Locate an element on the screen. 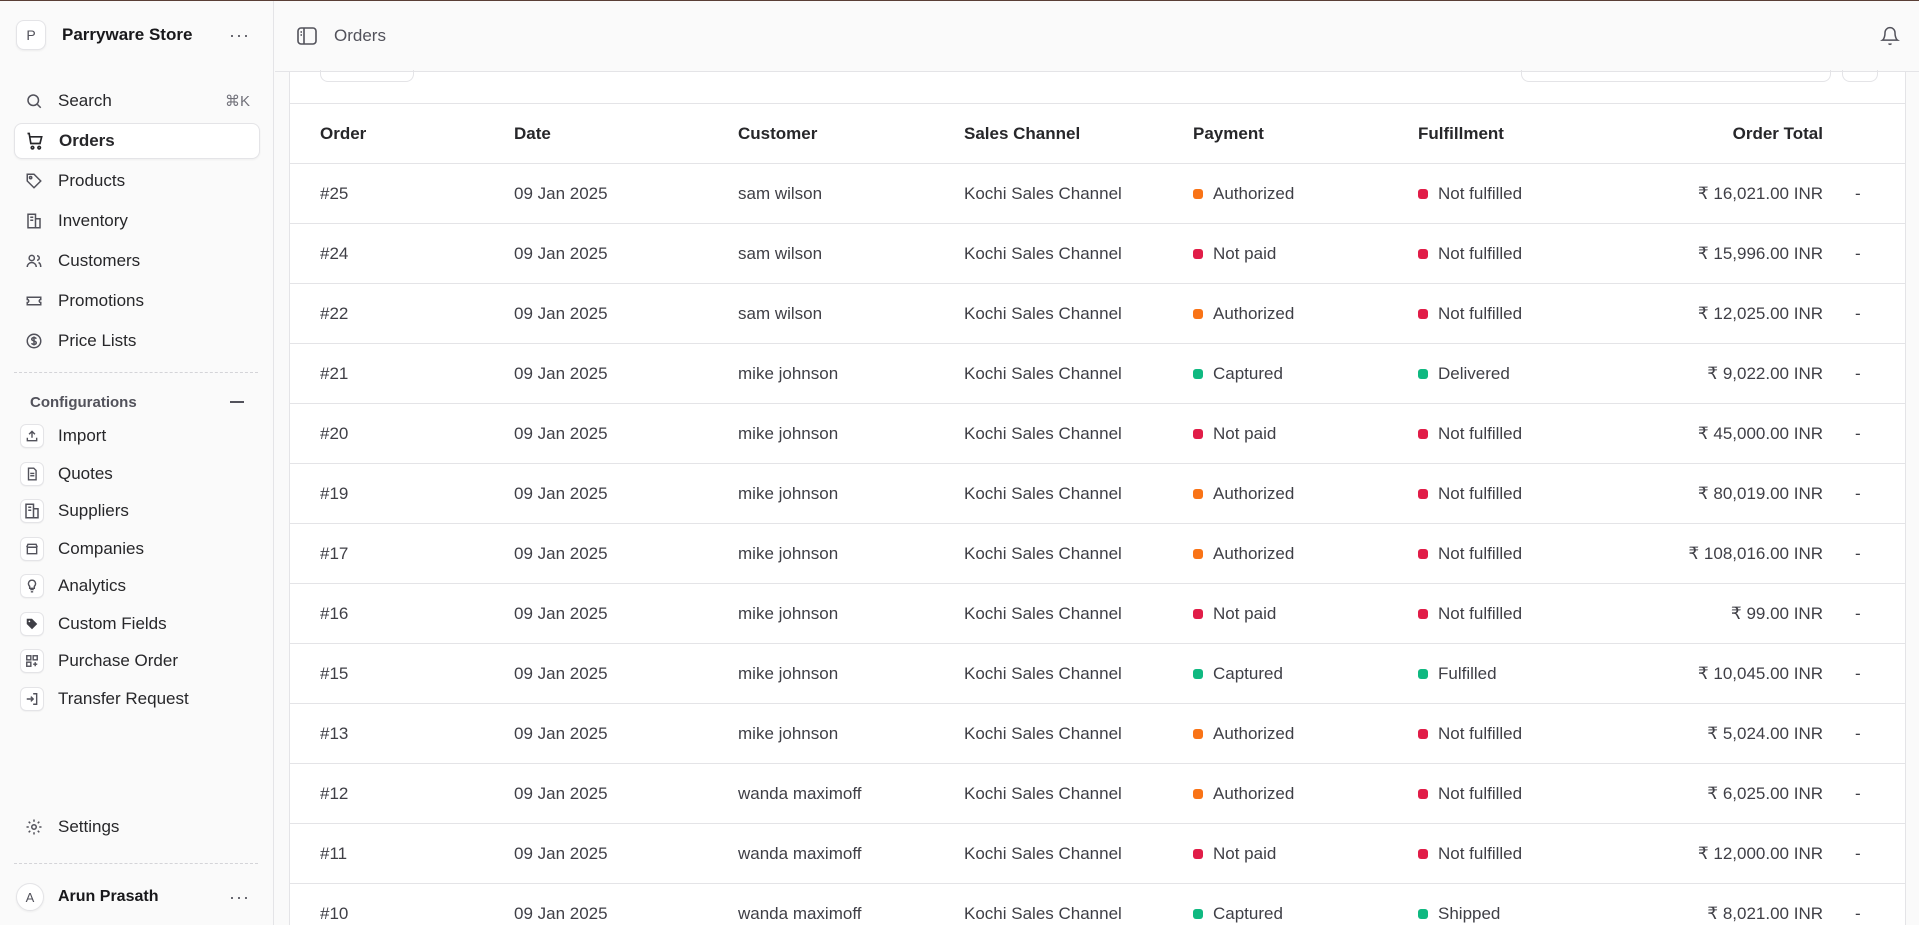 The width and height of the screenshot is (1919, 925). document-icon is located at coordinates (32, 473).